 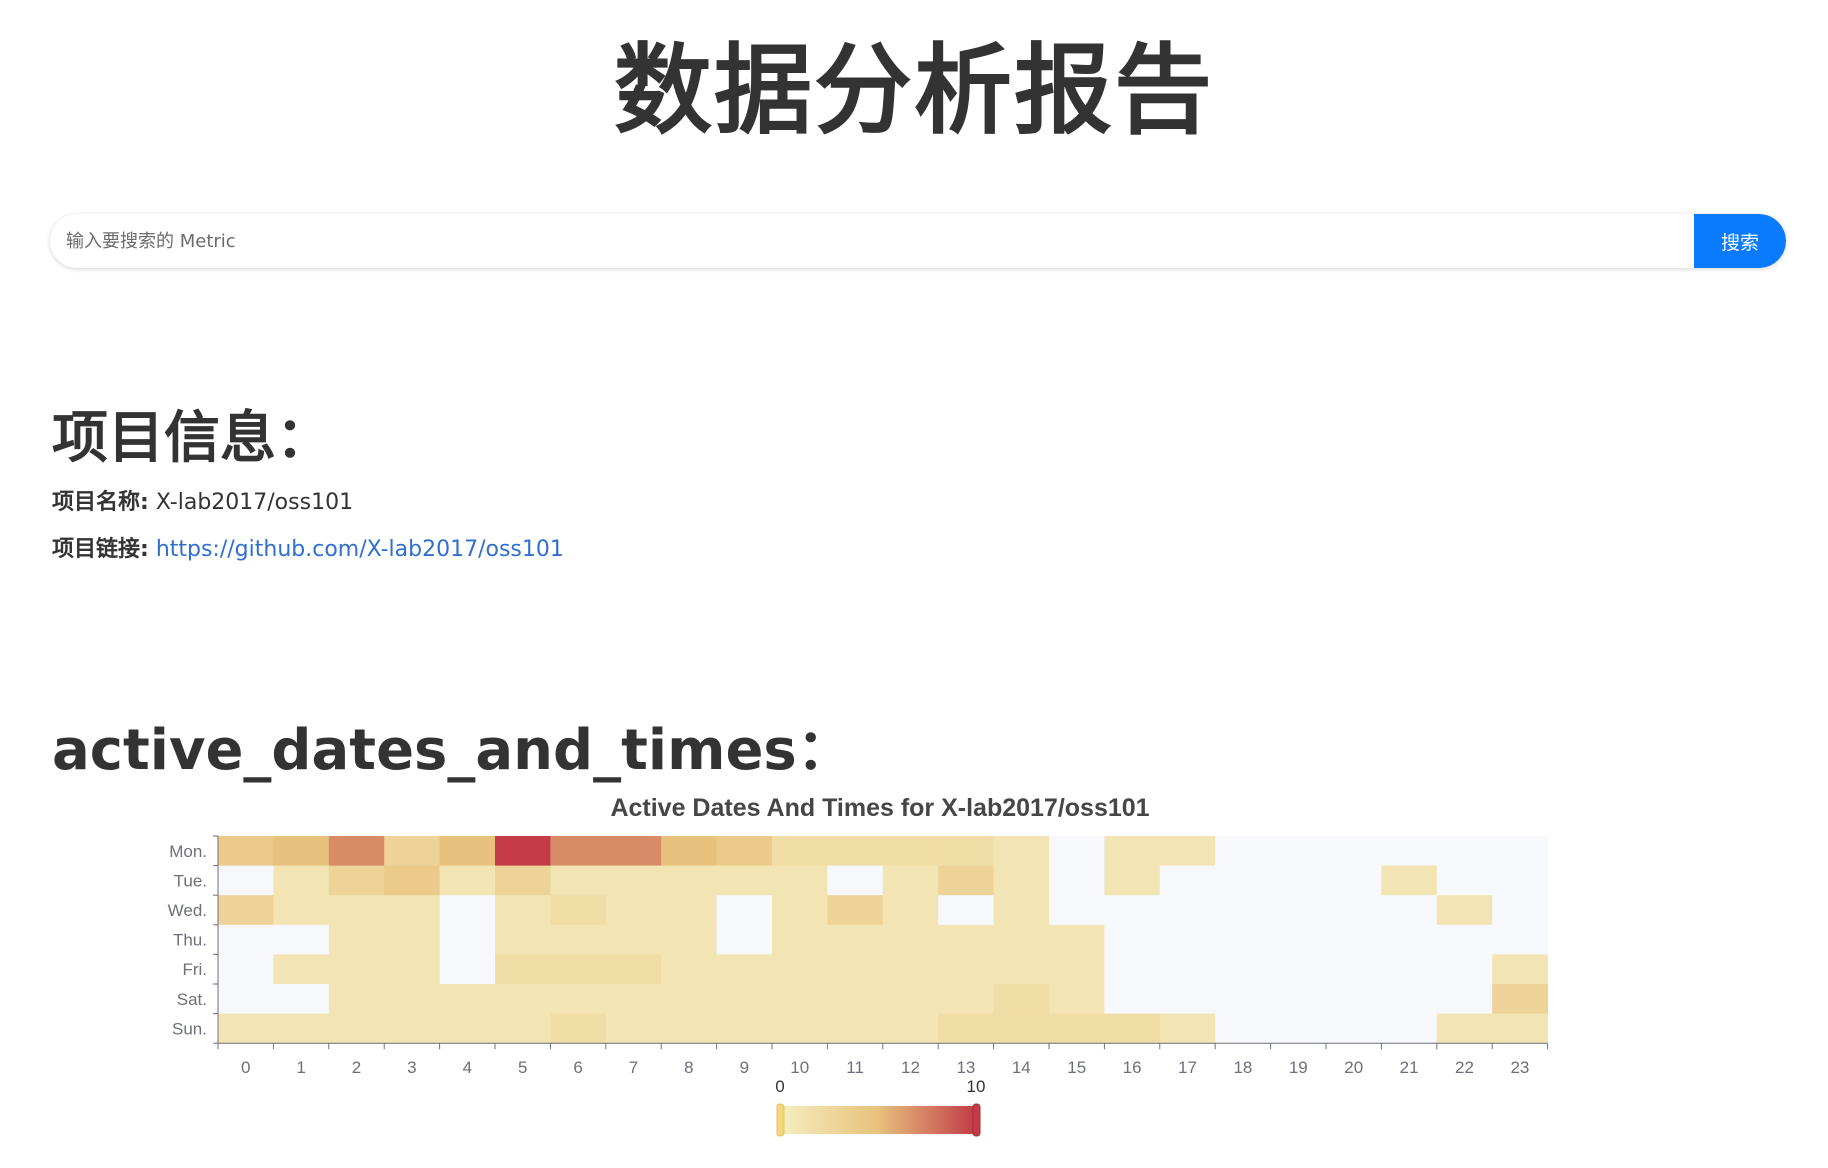 What do you see at coordinates (187, 910) in the screenshot?
I see `y-tick-label: Wed.` at bounding box center [187, 910].